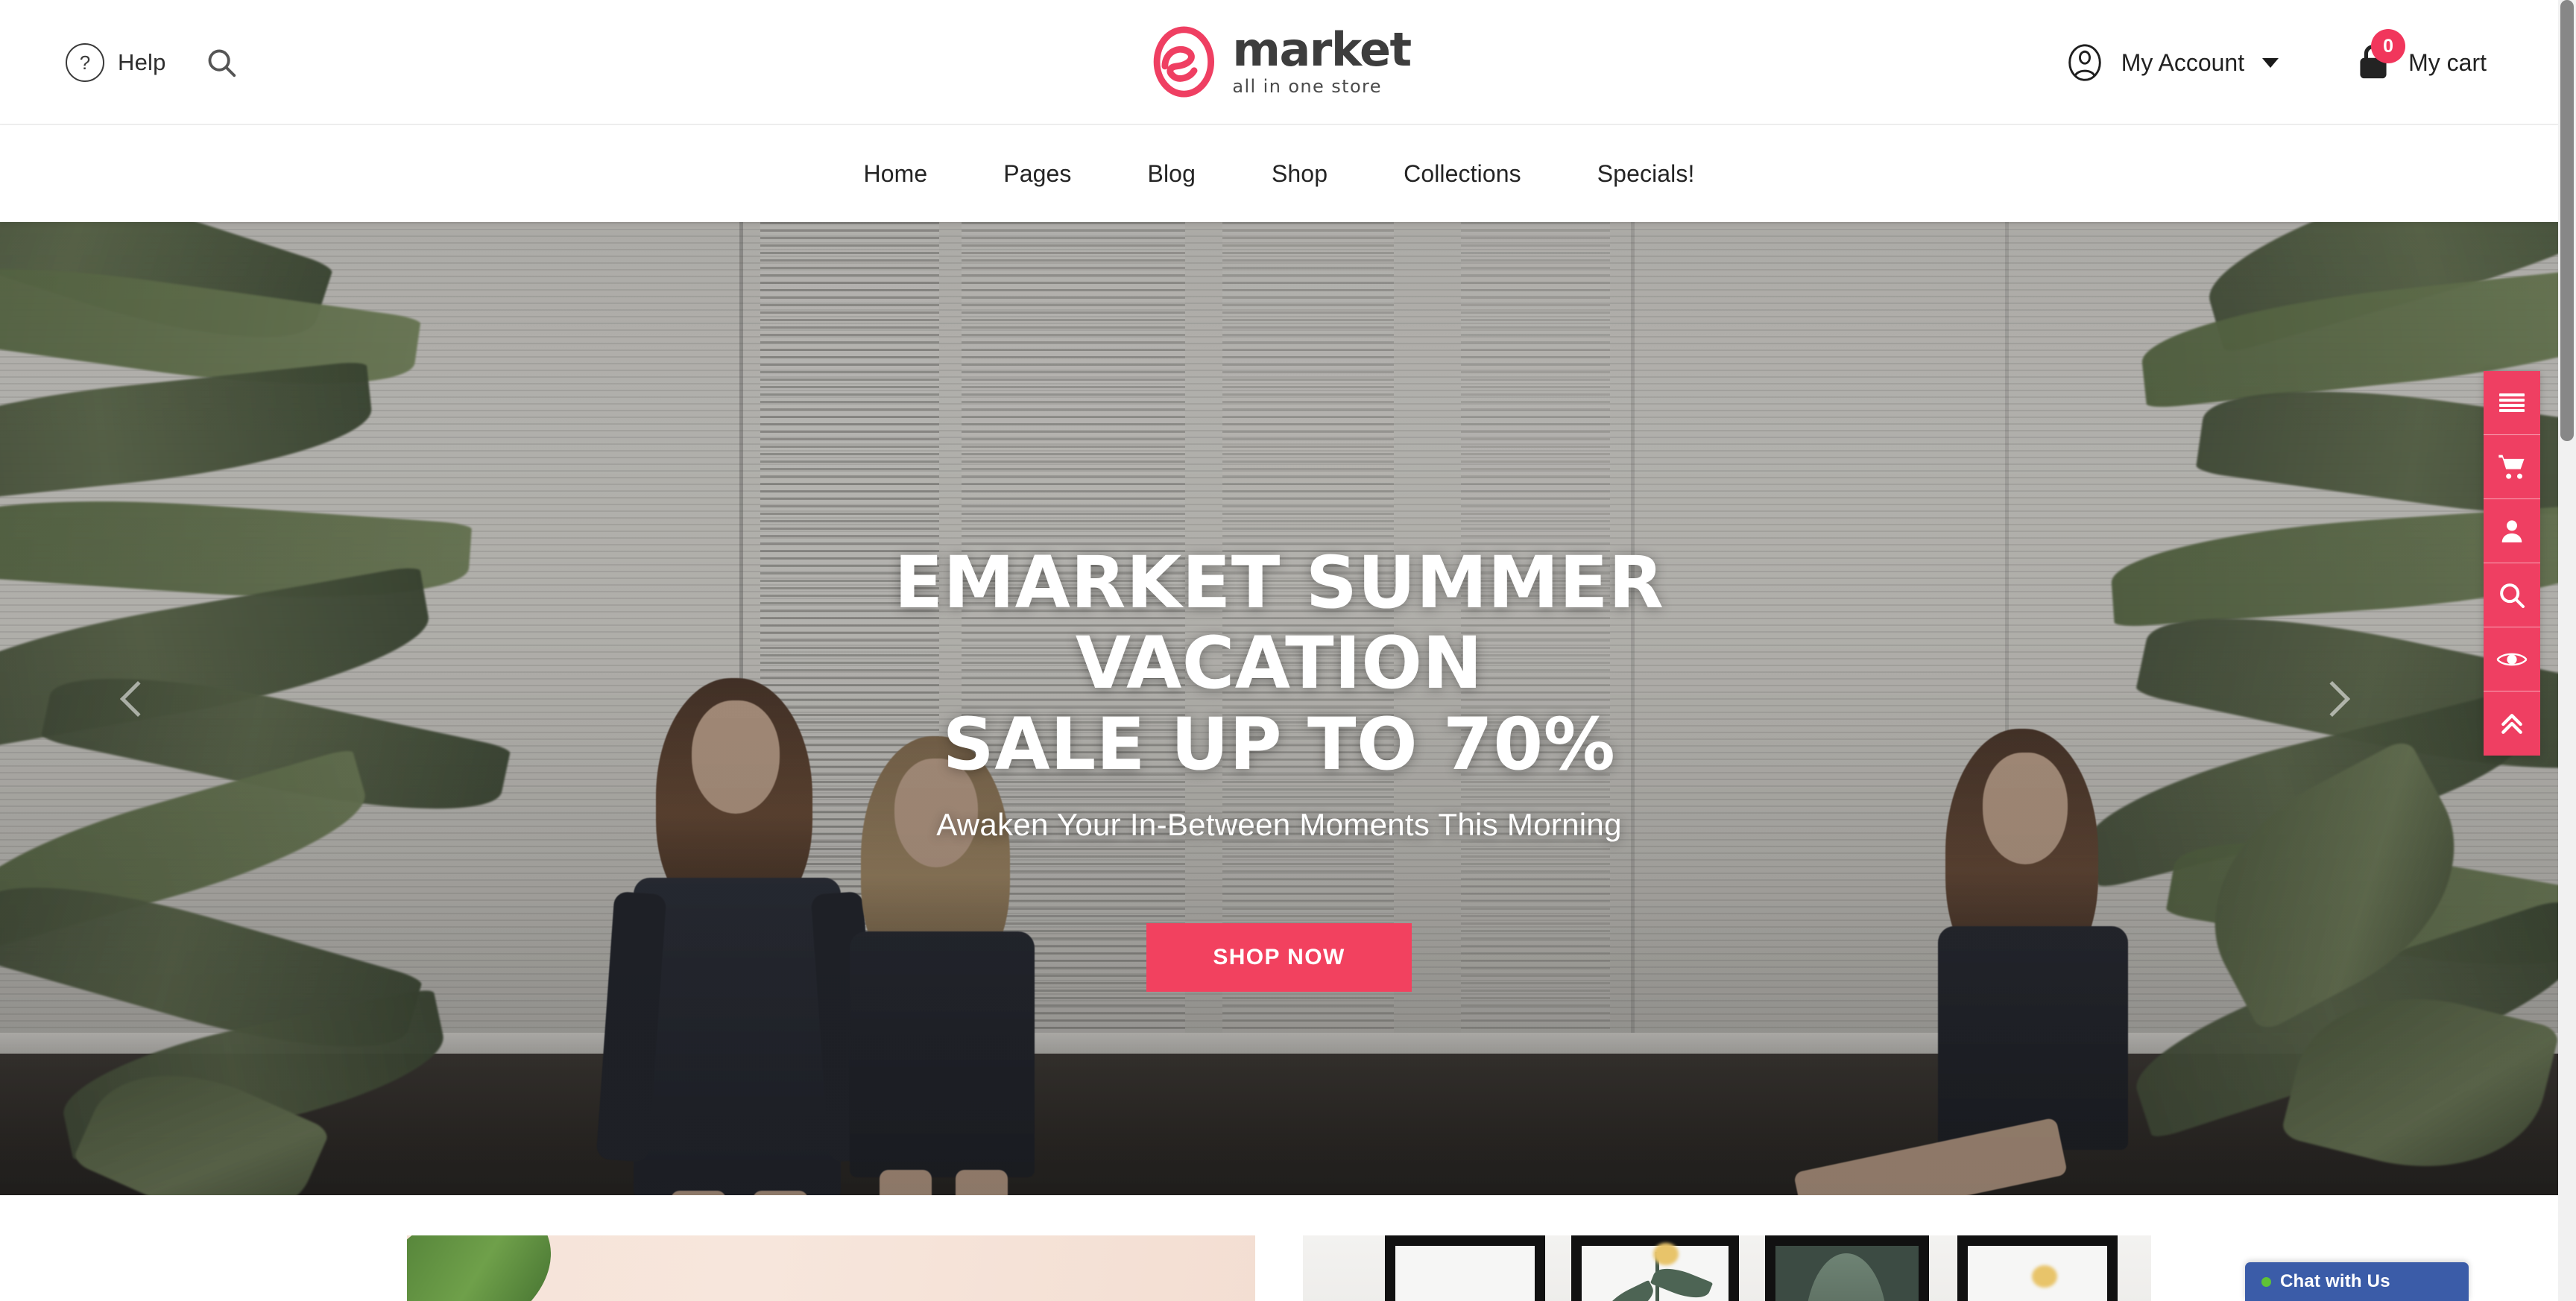  I want to click on chevron-left-icon, so click(144, 705).